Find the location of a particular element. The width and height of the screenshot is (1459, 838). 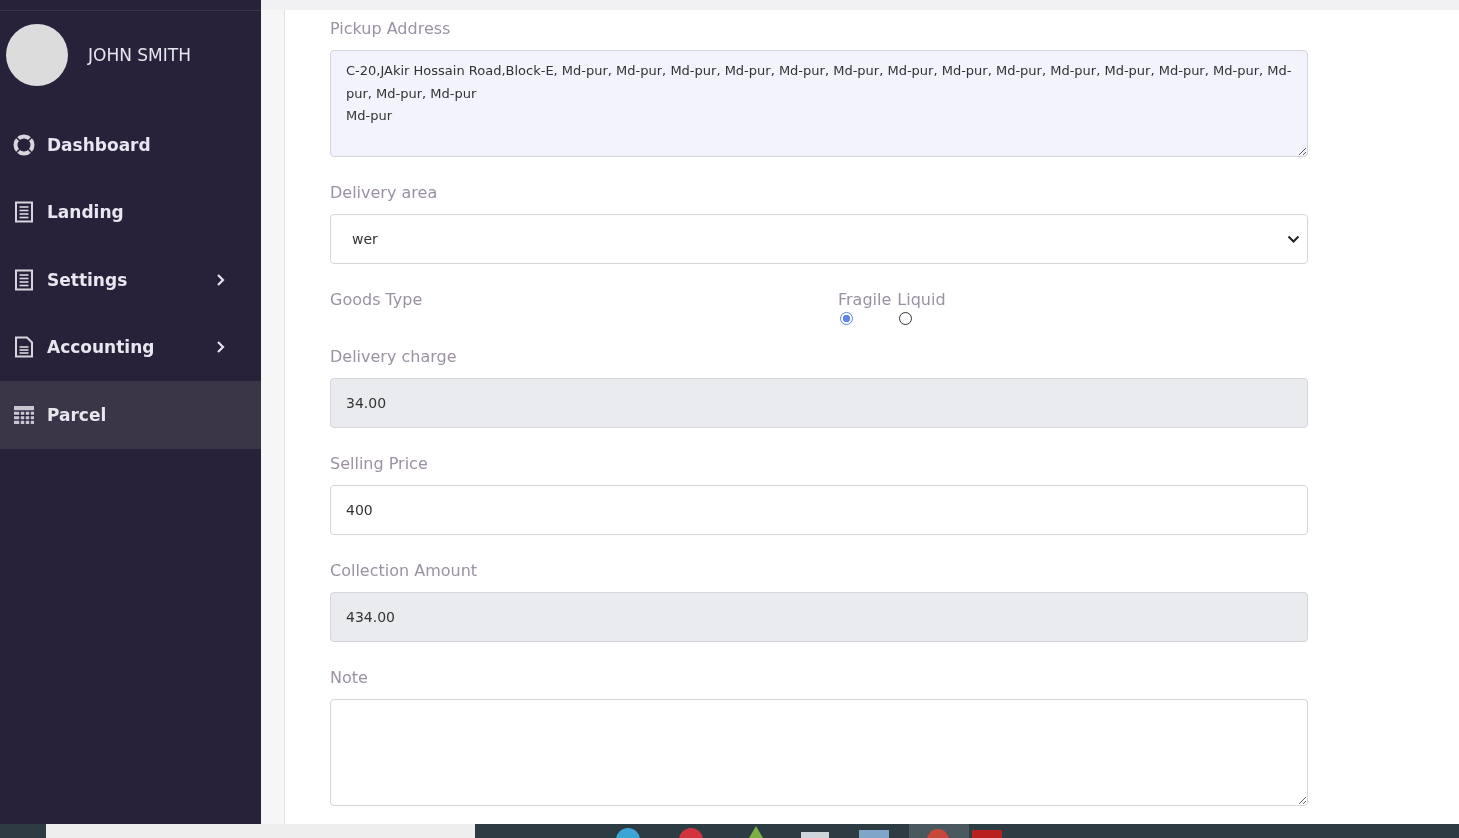

input-field: 400 is located at coordinates (819, 510).